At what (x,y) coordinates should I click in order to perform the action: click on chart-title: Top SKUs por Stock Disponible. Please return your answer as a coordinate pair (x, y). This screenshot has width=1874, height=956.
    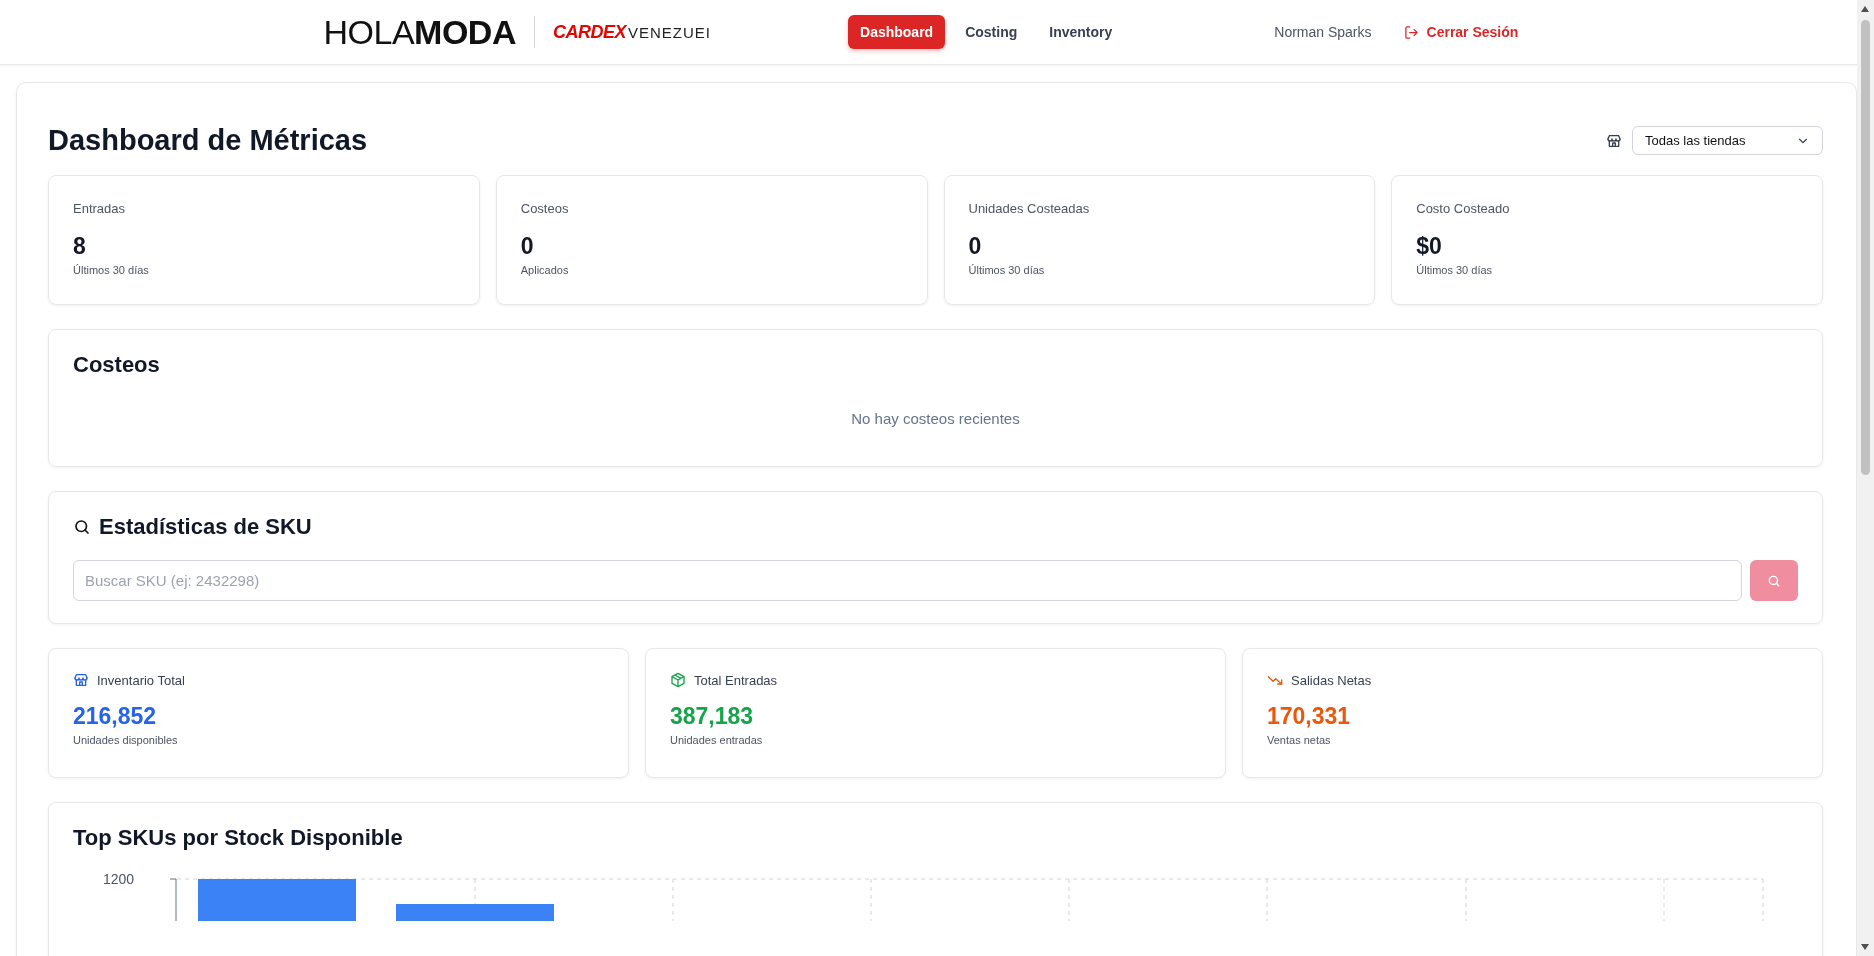
    Looking at the image, I should click on (238, 838).